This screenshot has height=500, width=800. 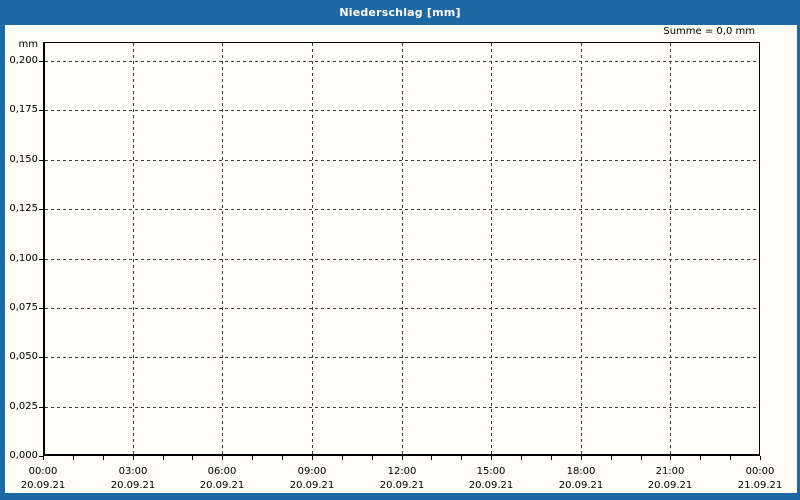 I want to click on y-axis-unit-label: mm, so click(x=28, y=44).